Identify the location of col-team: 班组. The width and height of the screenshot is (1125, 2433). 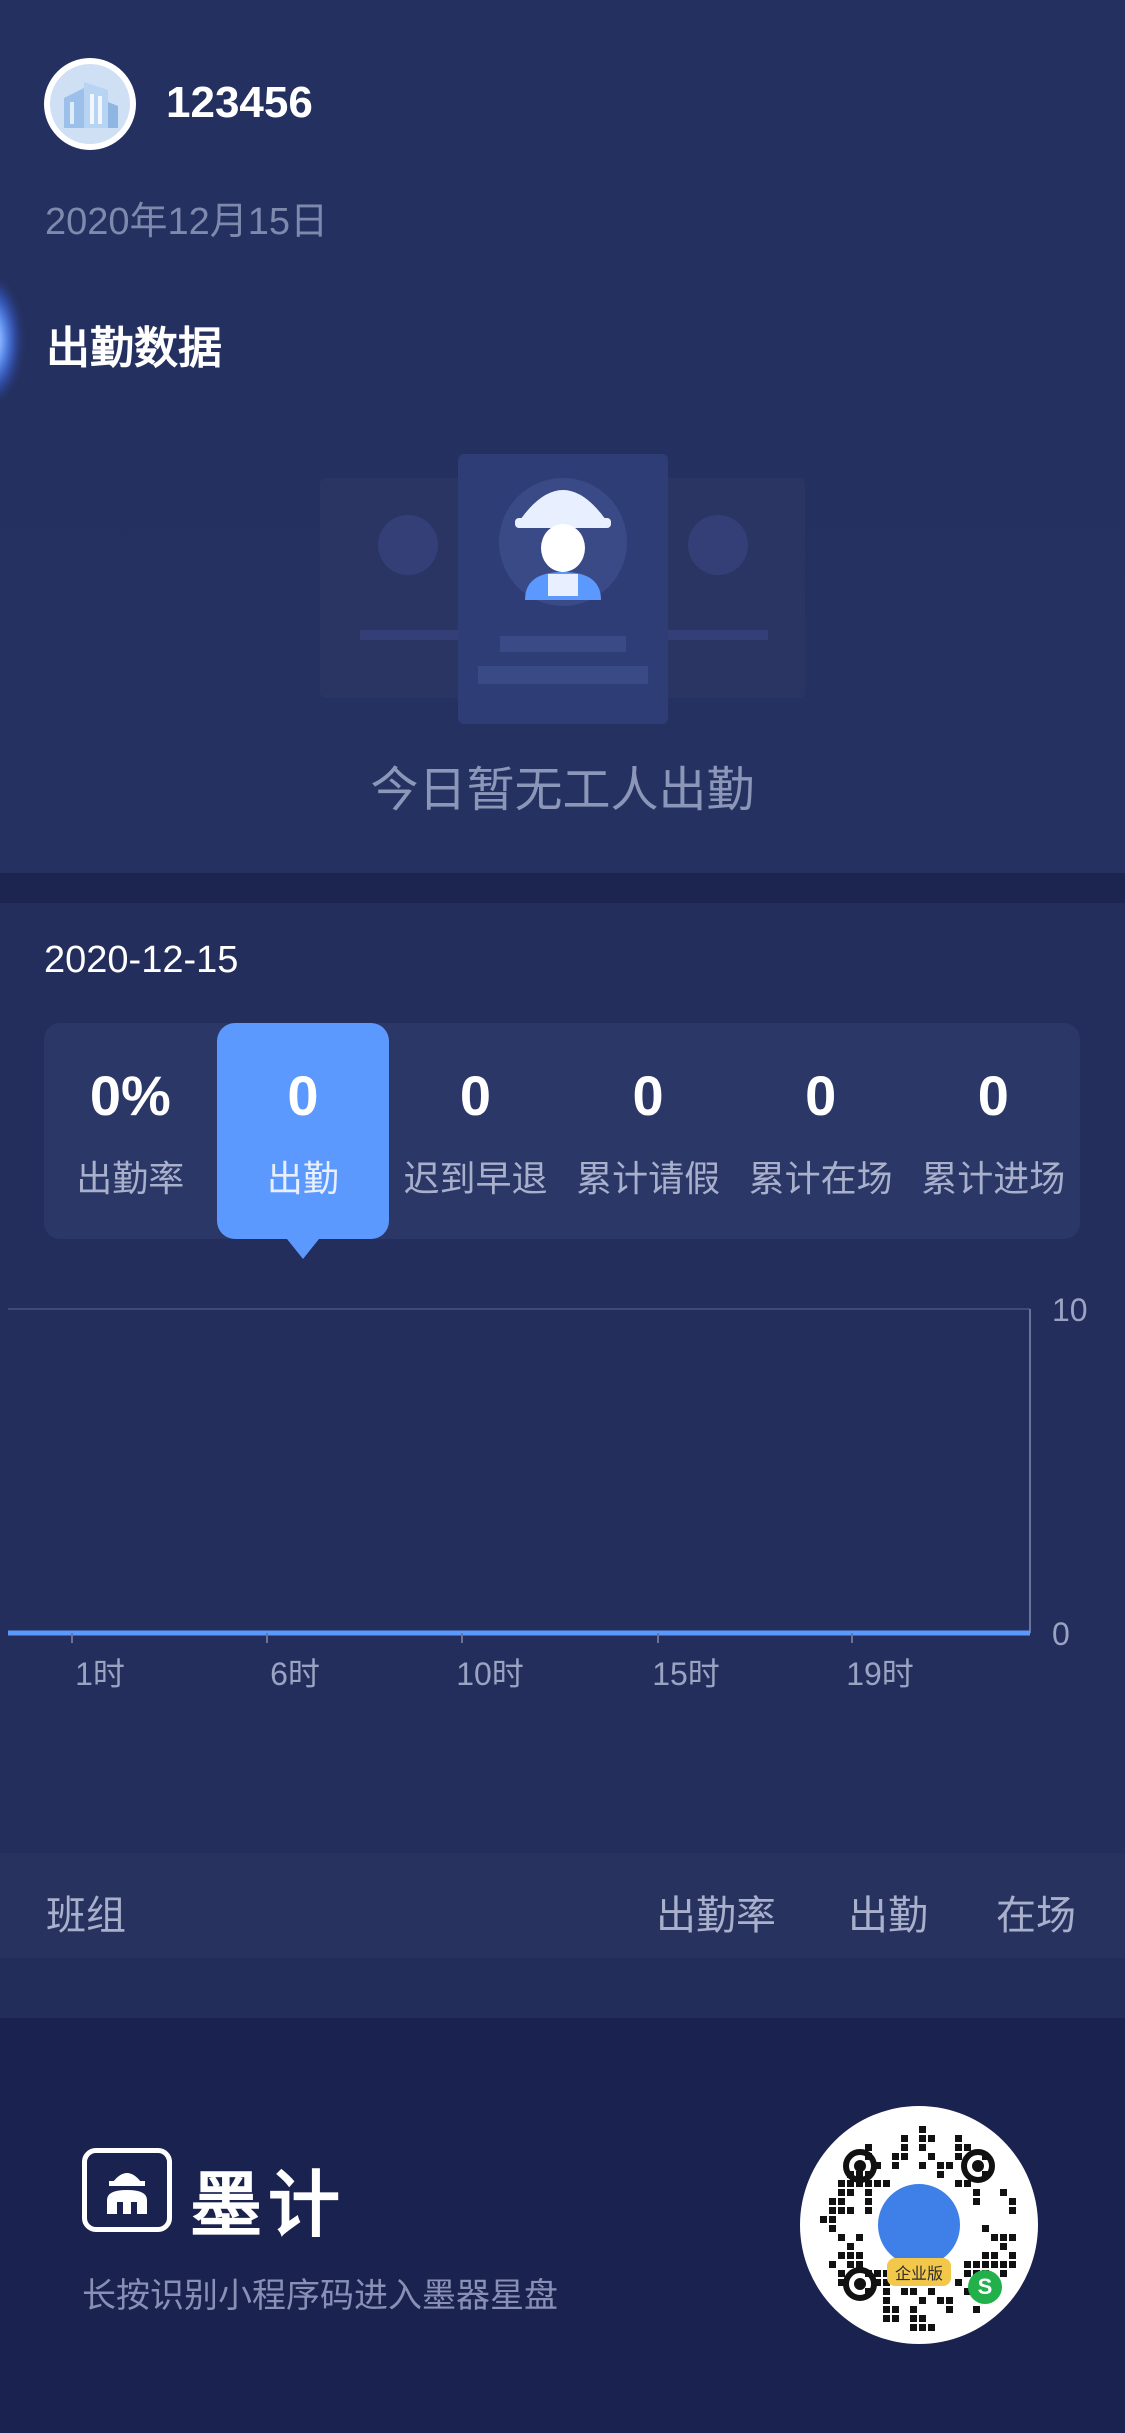
(86, 1916).